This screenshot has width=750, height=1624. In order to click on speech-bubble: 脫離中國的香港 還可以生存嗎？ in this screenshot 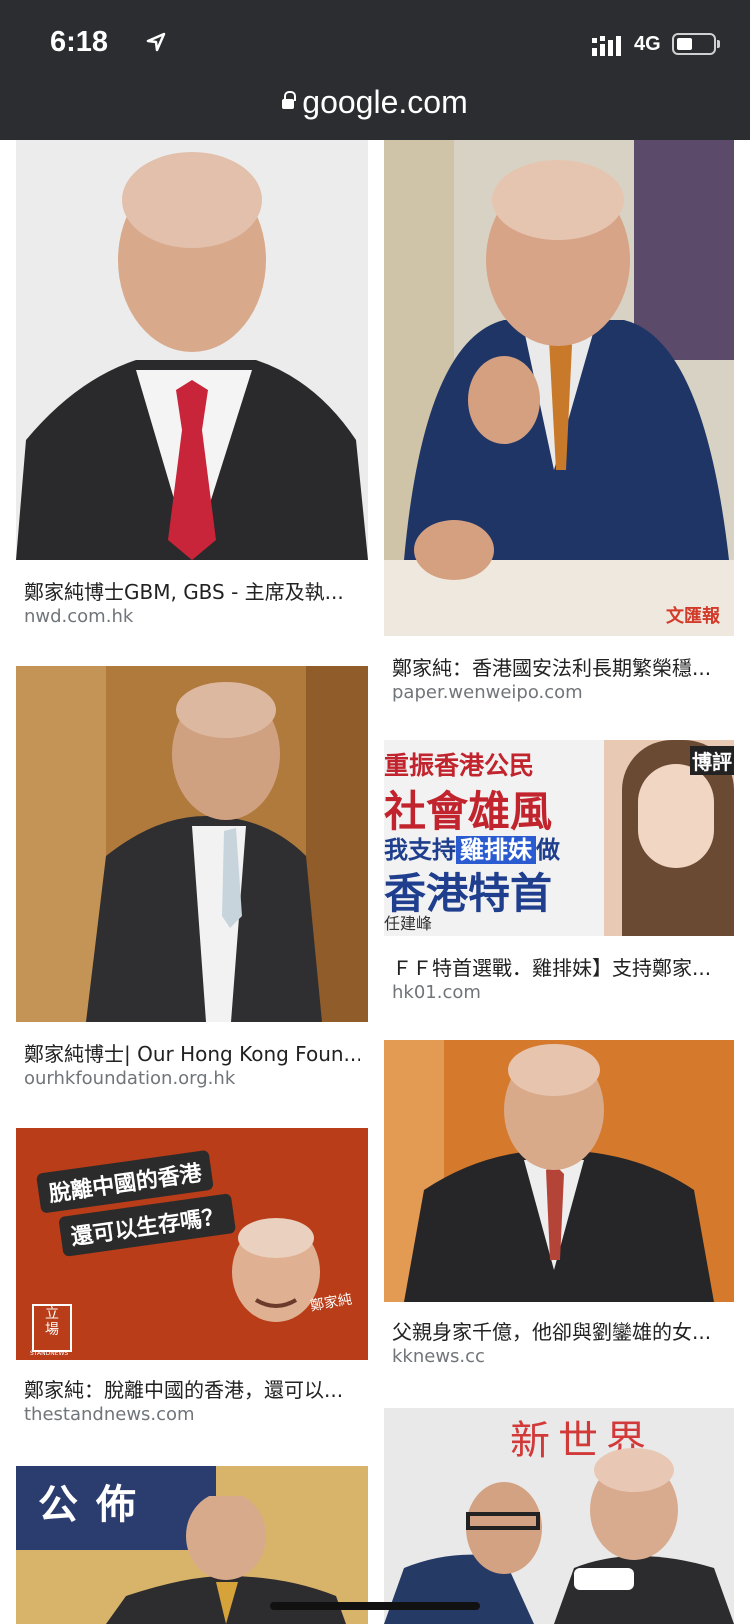, I will do `click(136, 1204)`.